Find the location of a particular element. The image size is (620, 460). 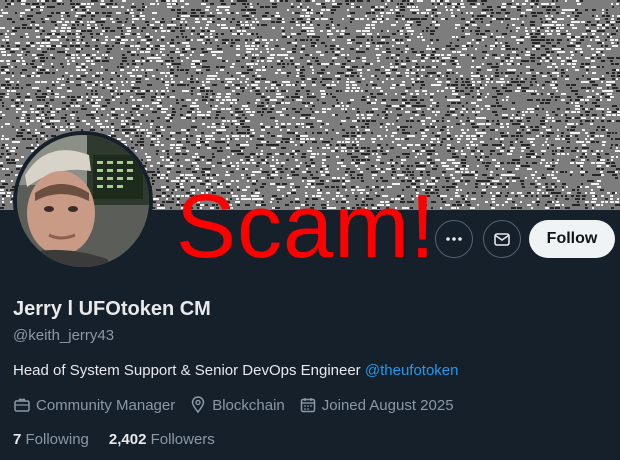

following-link: 7 Following is located at coordinates (51, 439).